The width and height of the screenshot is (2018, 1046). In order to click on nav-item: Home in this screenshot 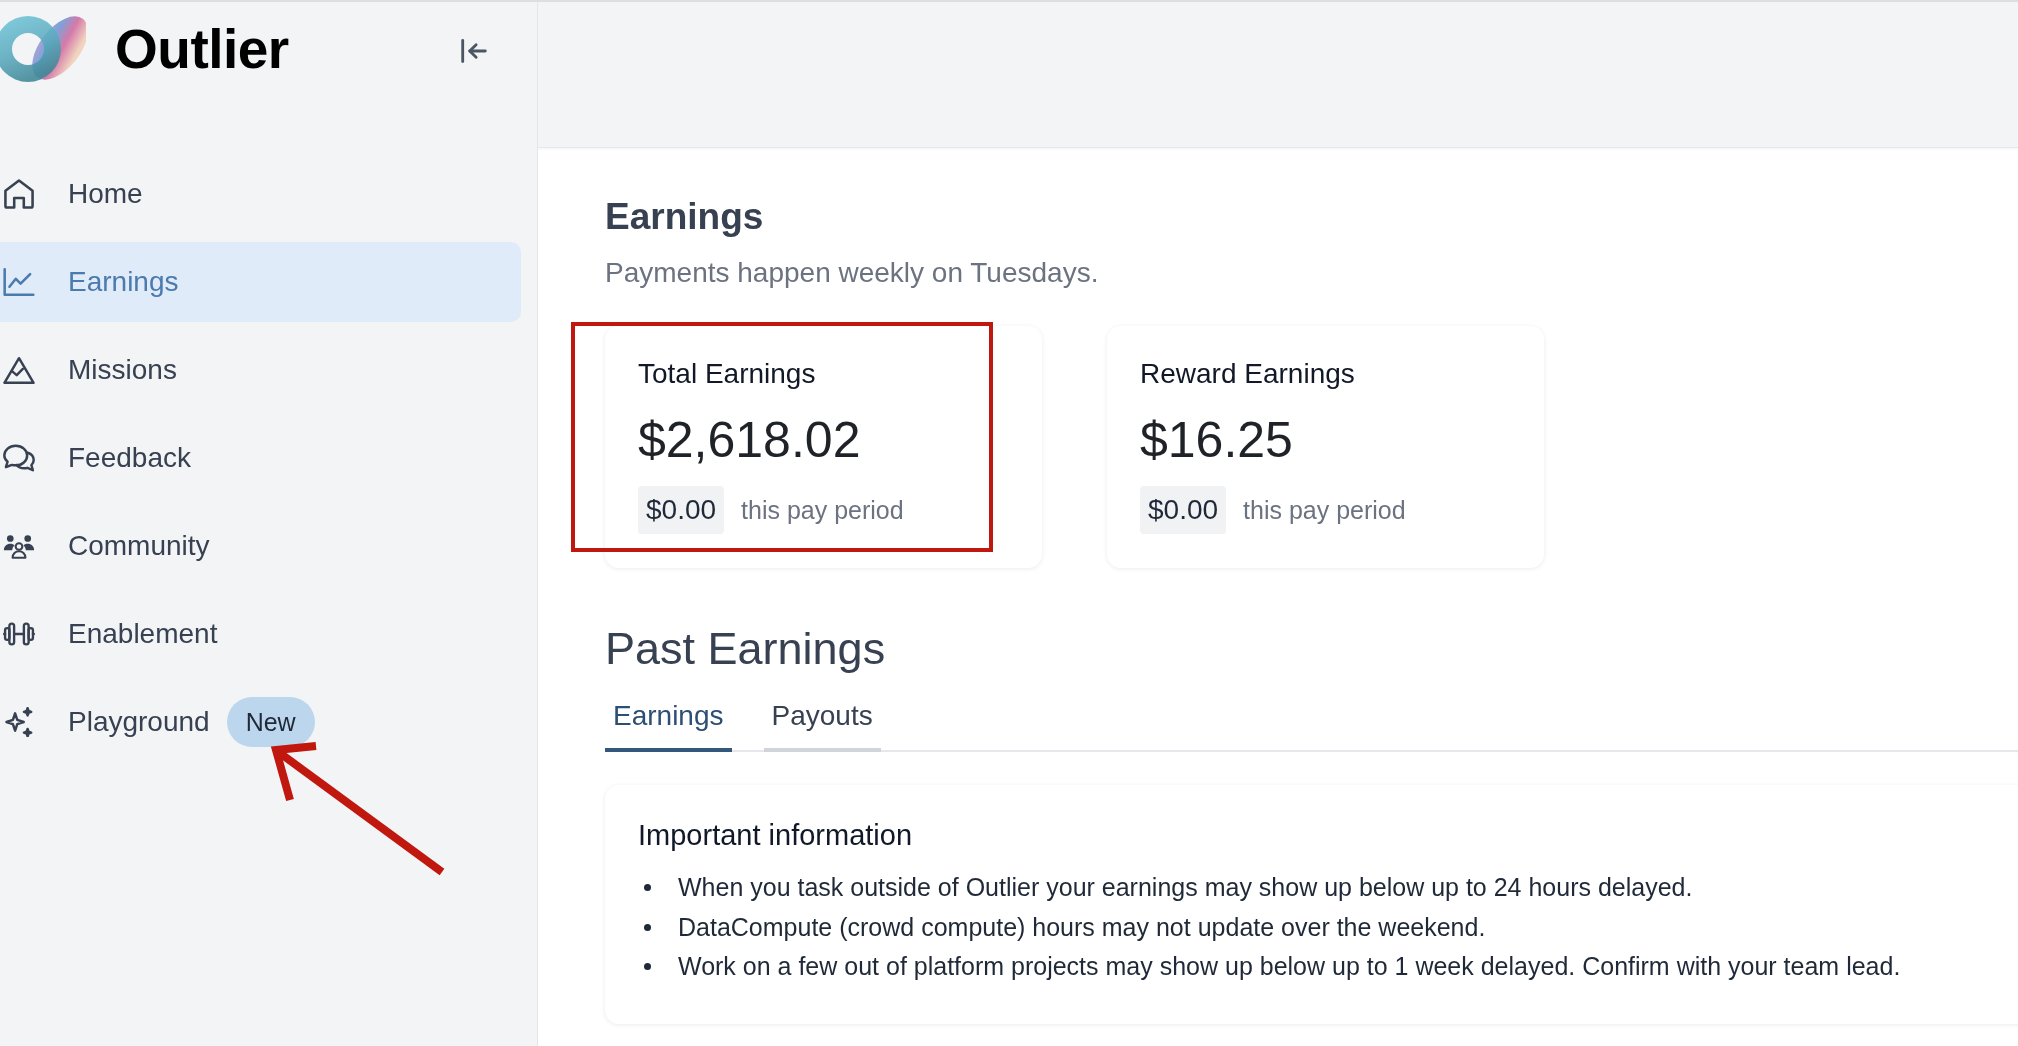, I will do `click(71, 194)`.